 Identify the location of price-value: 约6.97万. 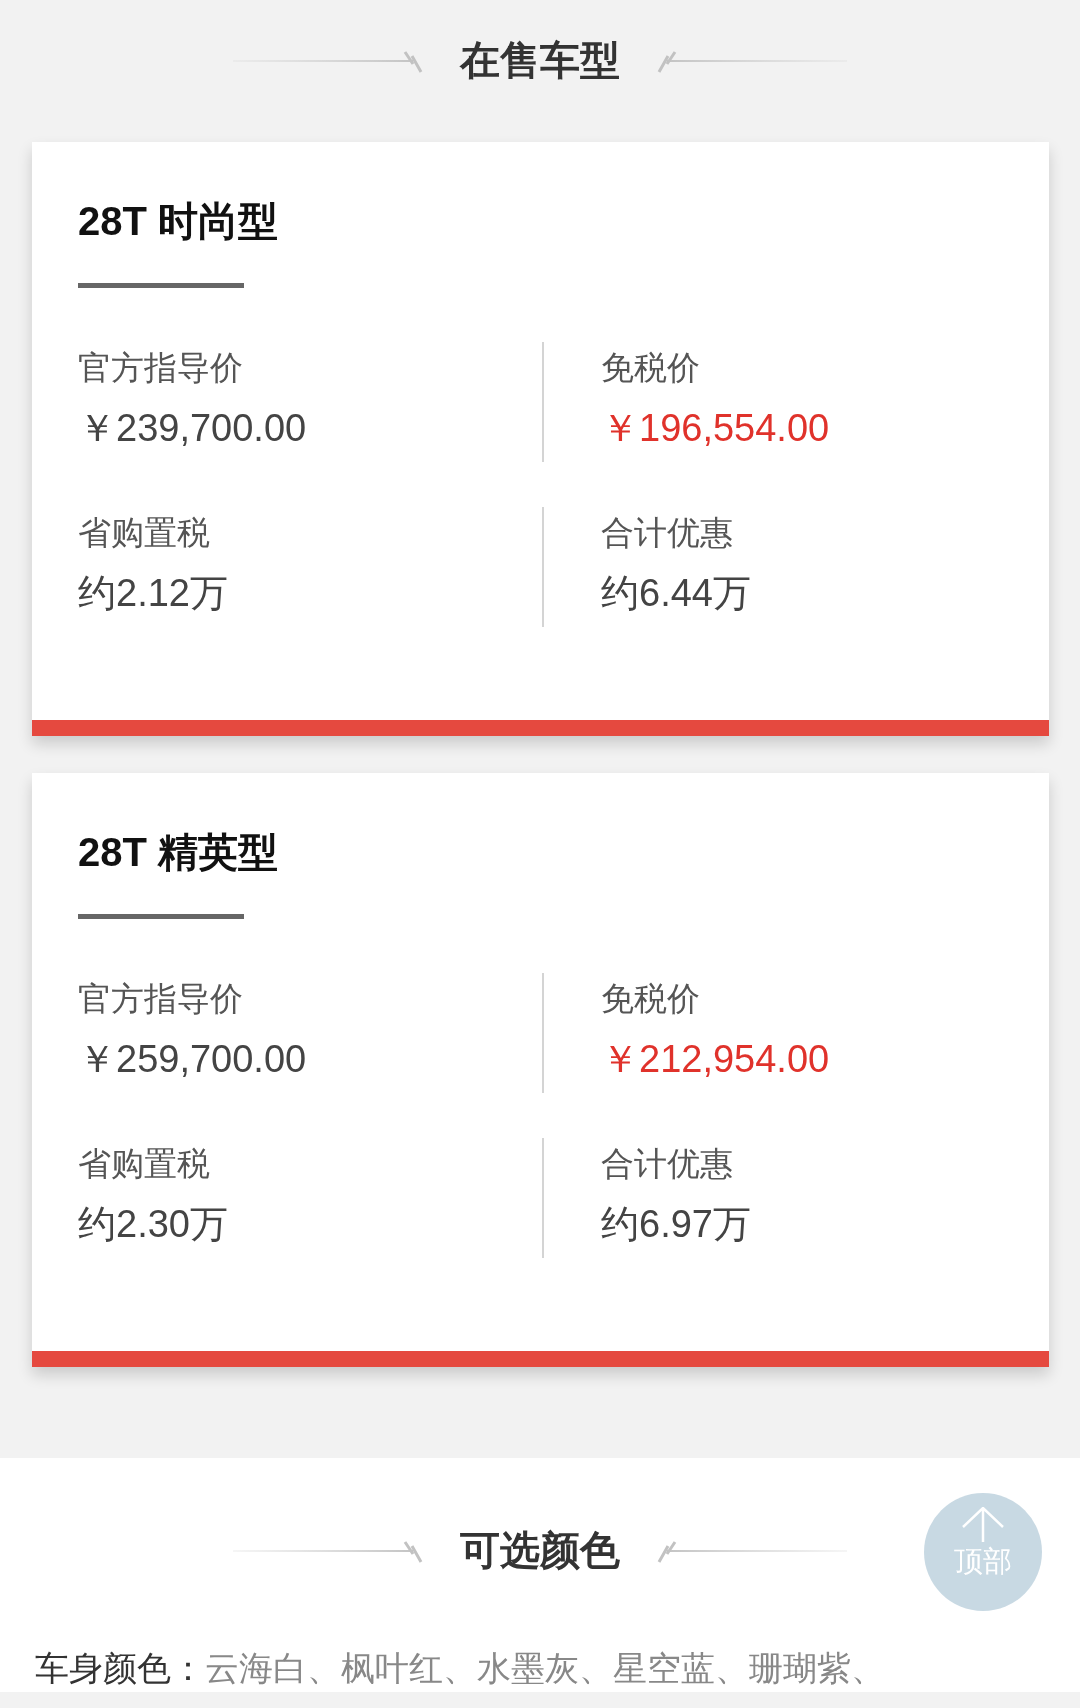
(676, 1224).